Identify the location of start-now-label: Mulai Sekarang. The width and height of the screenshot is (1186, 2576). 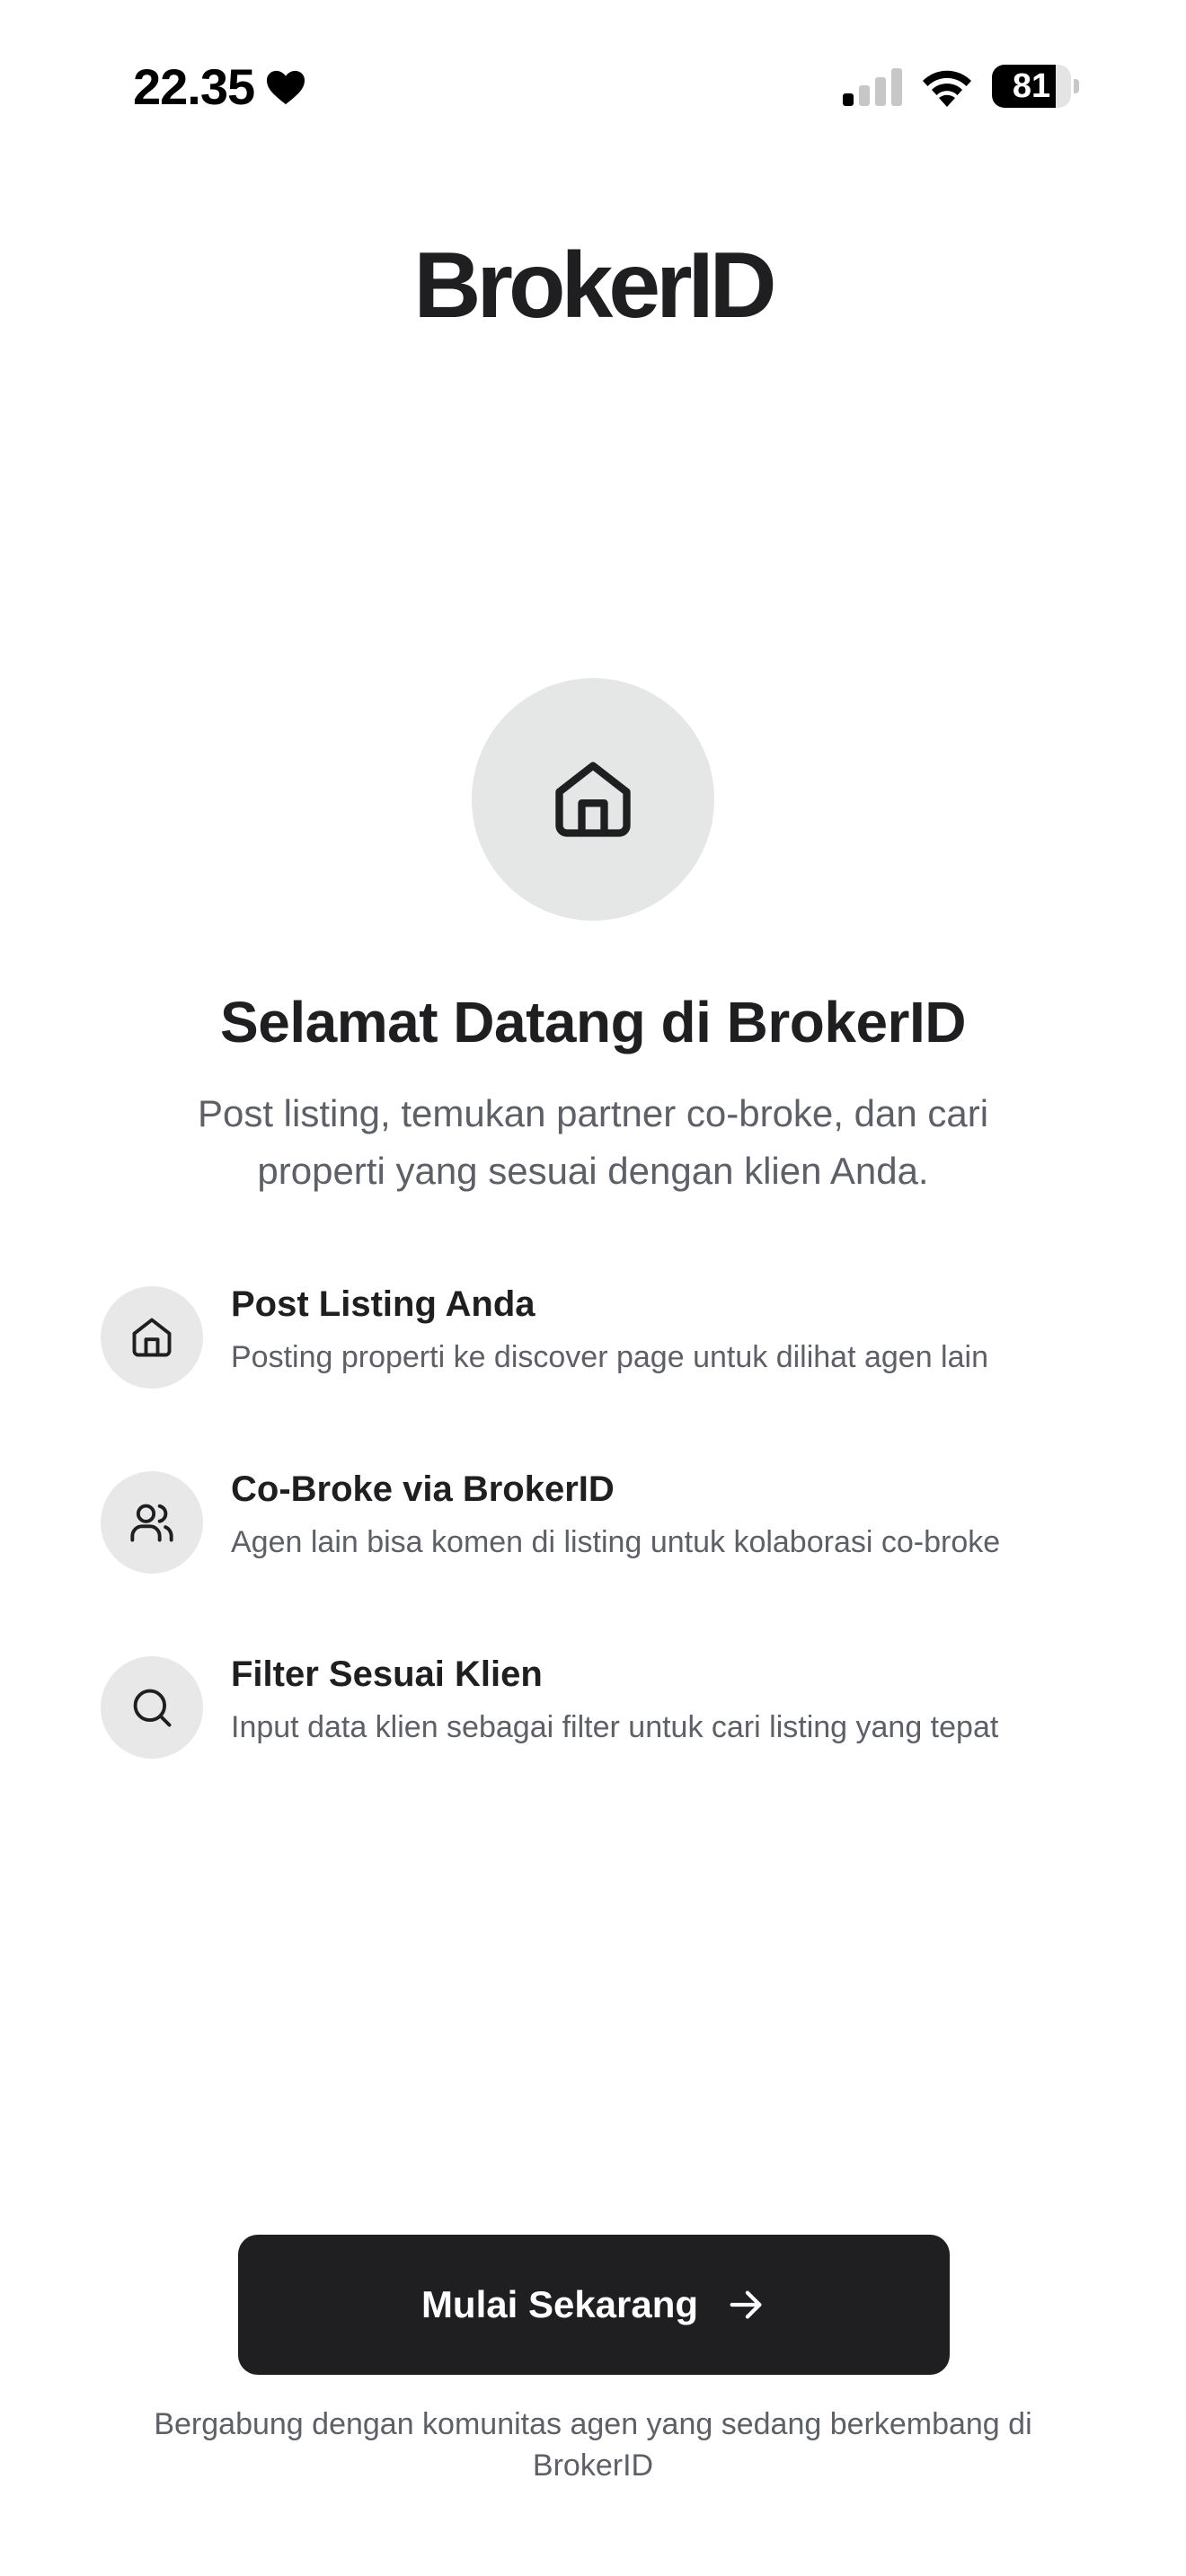
(559, 2304).